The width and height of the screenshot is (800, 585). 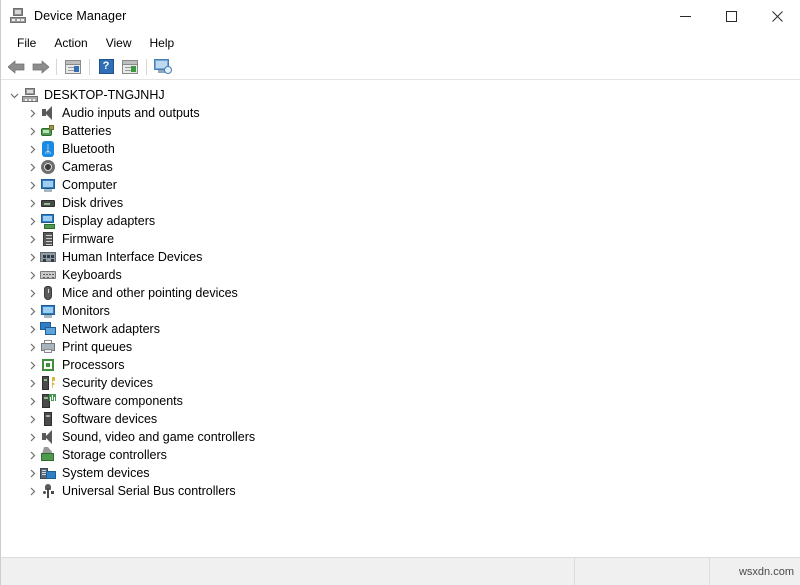 What do you see at coordinates (40, 67) in the screenshot?
I see `forward-button` at bounding box center [40, 67].